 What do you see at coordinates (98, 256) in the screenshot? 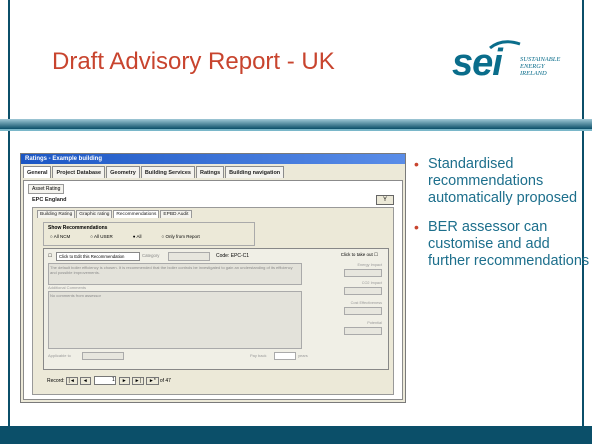
I see `edit-recommendation-field: Click to Edit this Recommendation` at bounding box center [98, 256].